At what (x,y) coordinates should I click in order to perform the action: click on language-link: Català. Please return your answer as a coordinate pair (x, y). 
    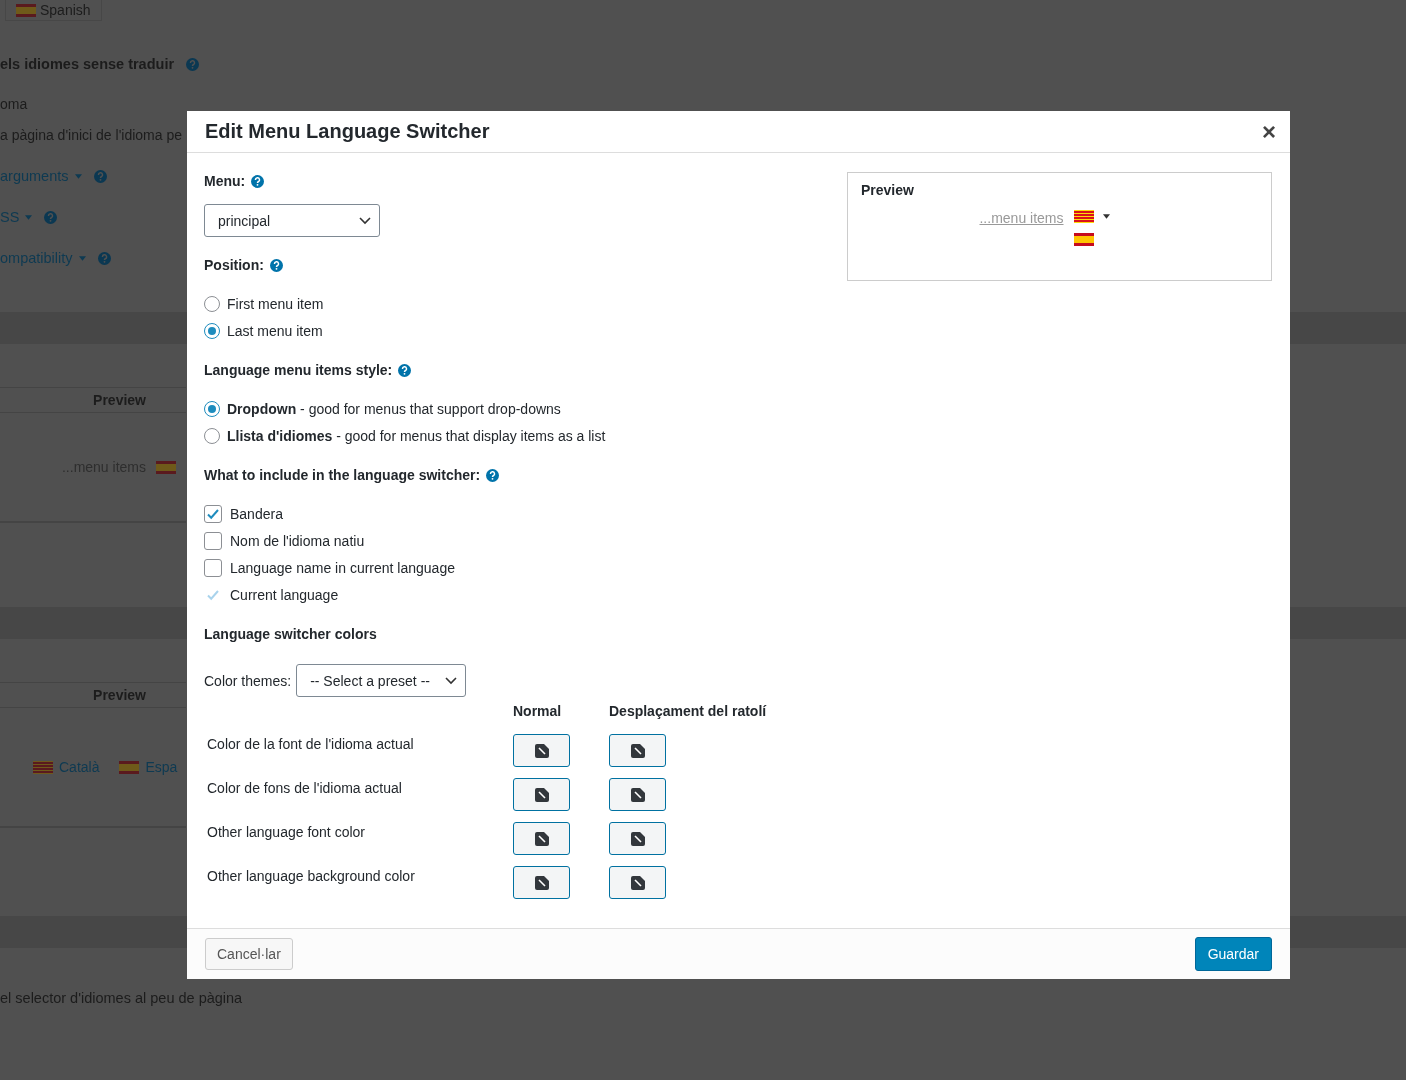
    Looking at the image, I should click on (79, 767).